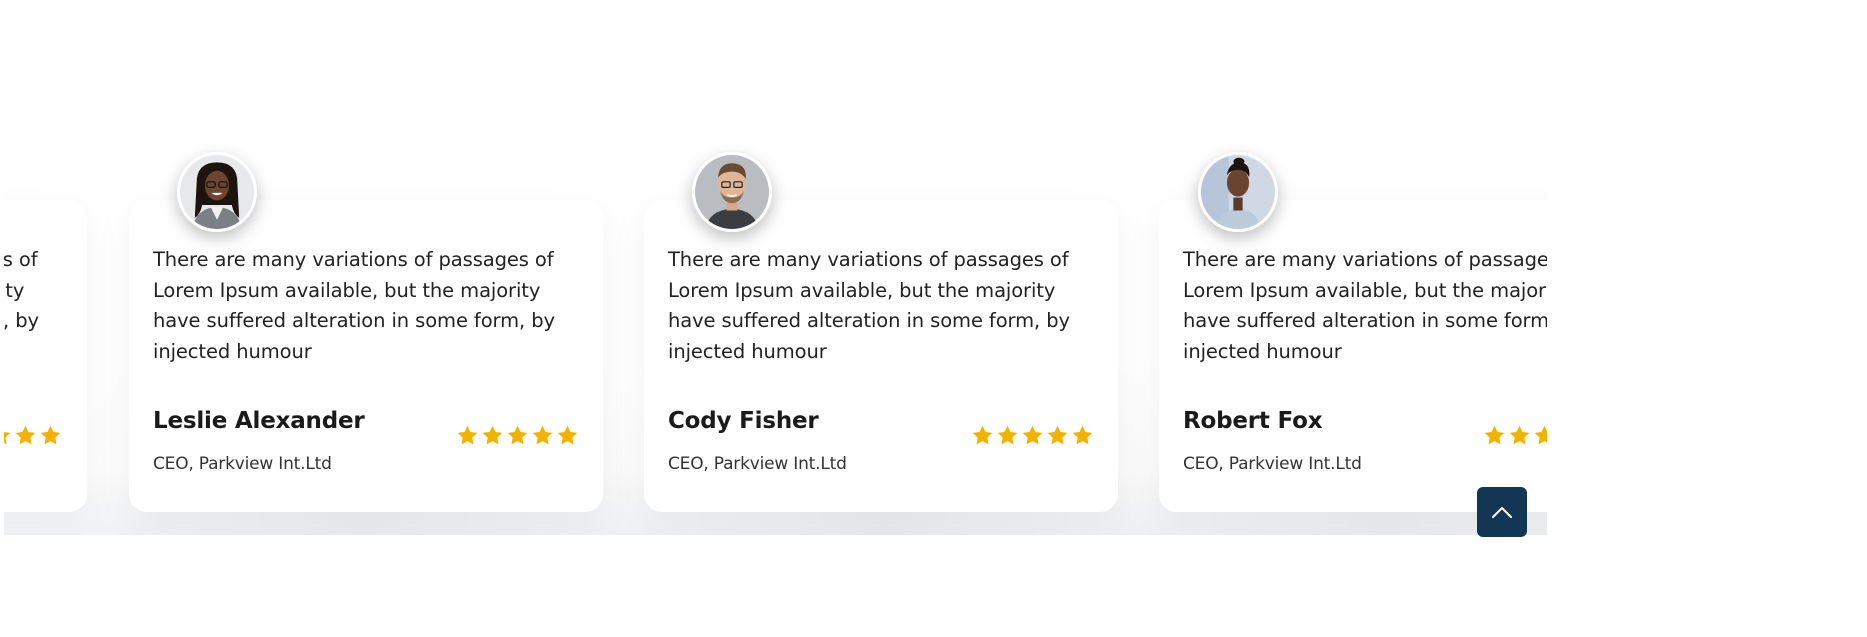 This screenshot has width=1867, height=637. I want to click on chevron-up-icon, so click(1502, 512).